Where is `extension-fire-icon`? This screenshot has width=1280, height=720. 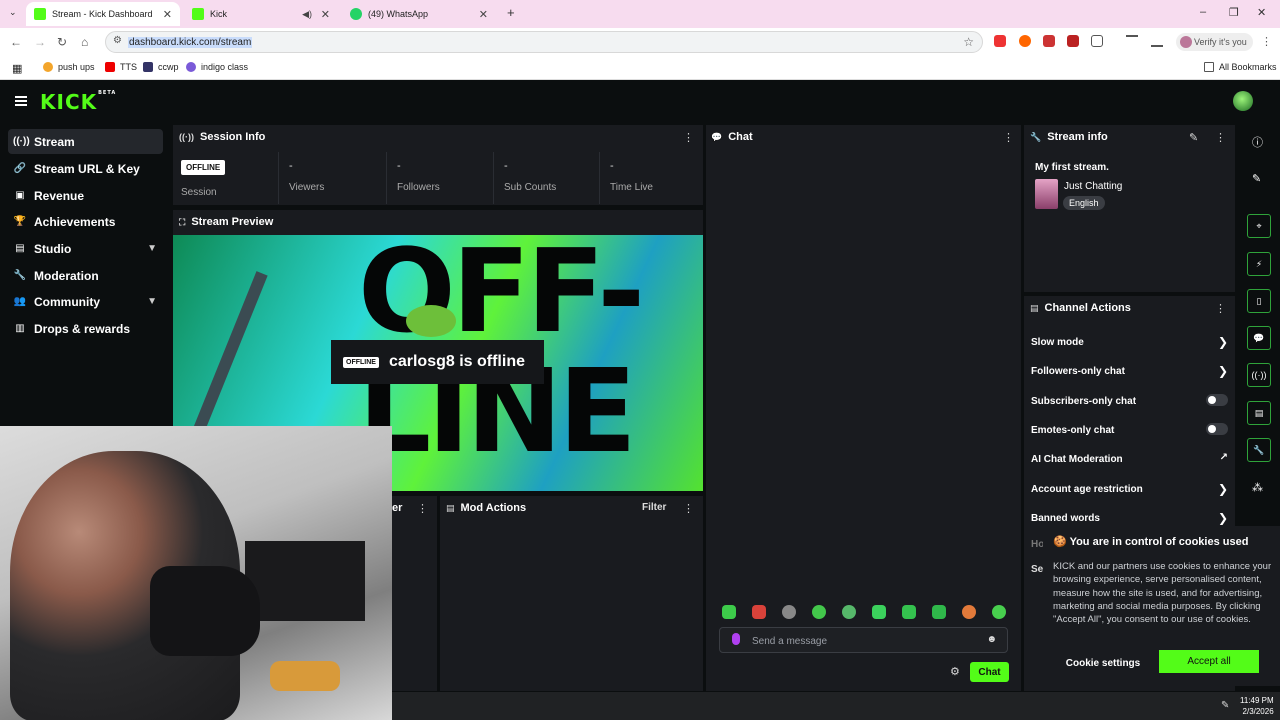 extension-fire-icon is located at coordinates (1025, 41).